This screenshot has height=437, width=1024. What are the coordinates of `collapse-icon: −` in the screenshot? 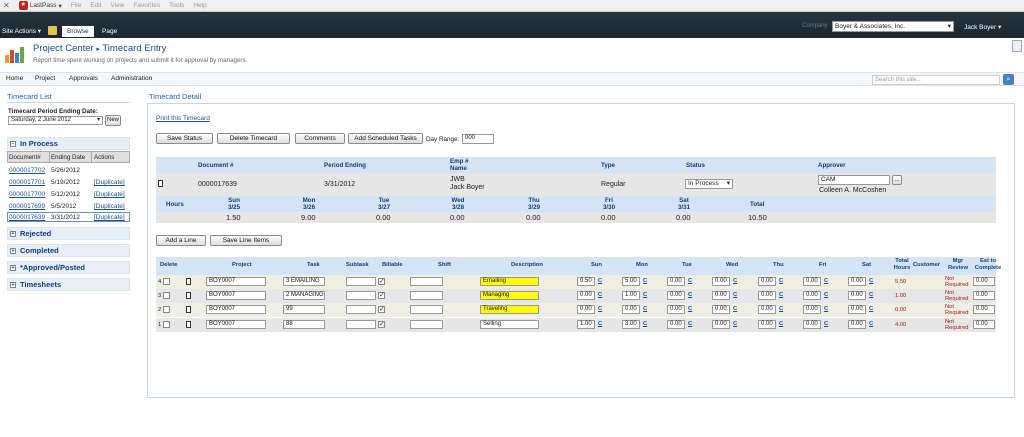 It's located at (13, 144).